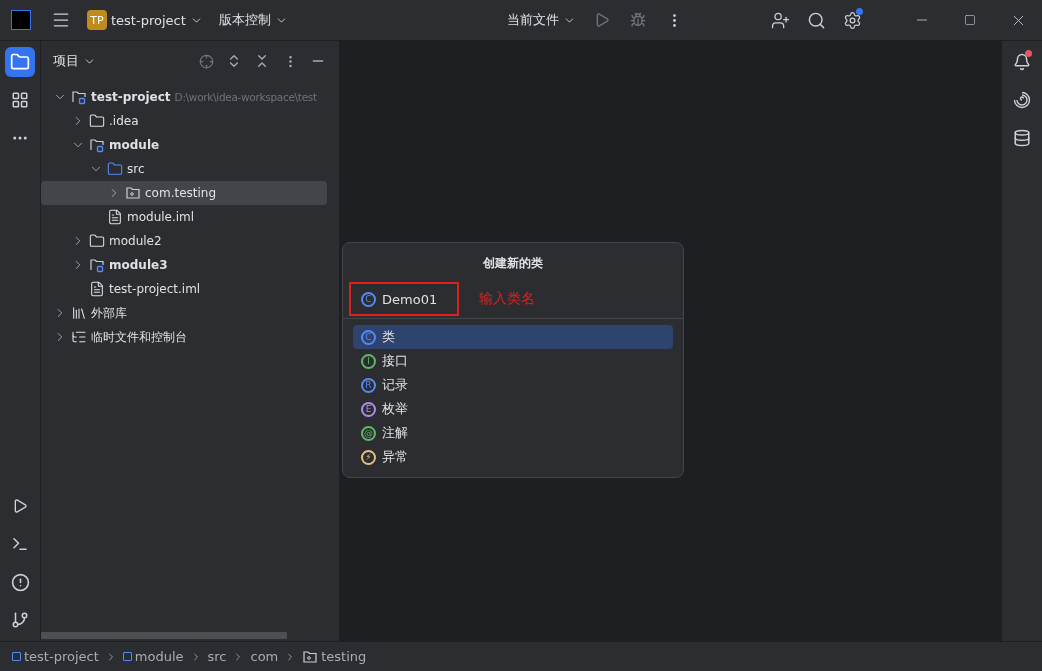 The width and height of the screenshot is (1042, 671). I want to click on tree-item: test-project.iml, so click(184, 289).